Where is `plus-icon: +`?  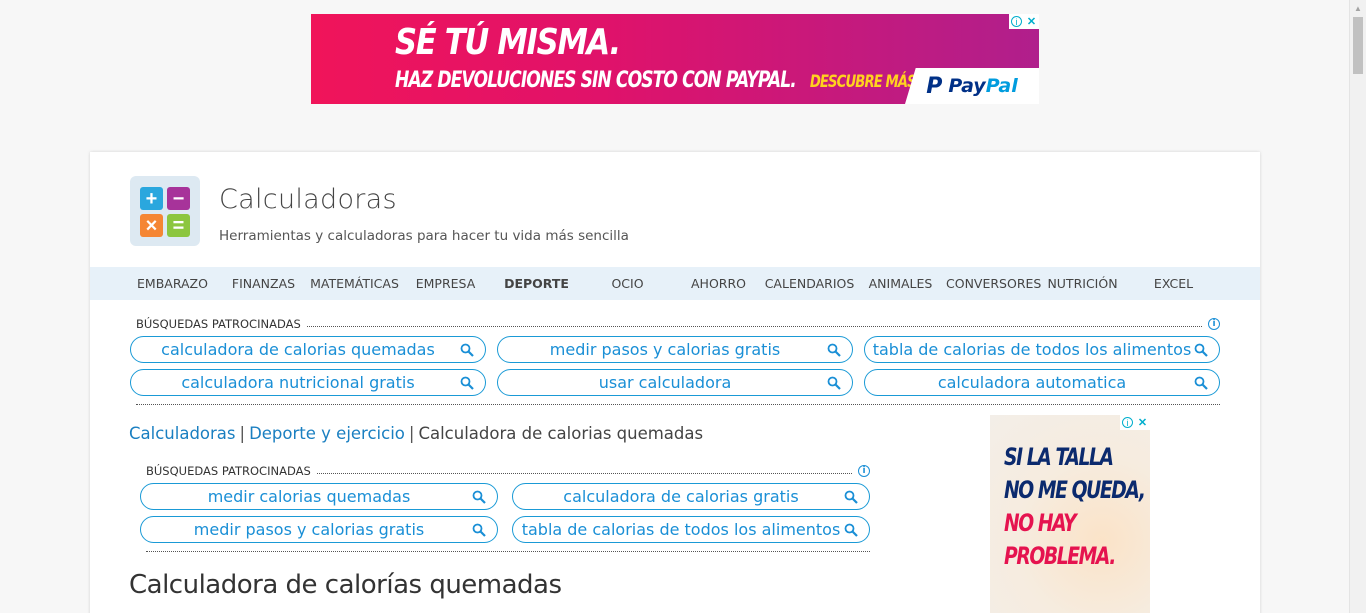 plus-icon: + is located at coordinates (151, 198).